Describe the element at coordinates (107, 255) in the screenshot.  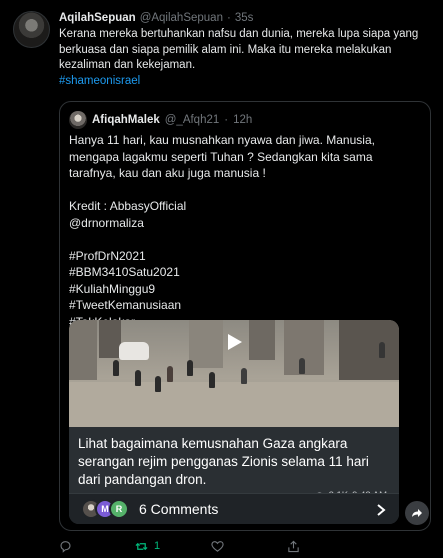
I see `quote-line: #ProfDrN2021` at that location.